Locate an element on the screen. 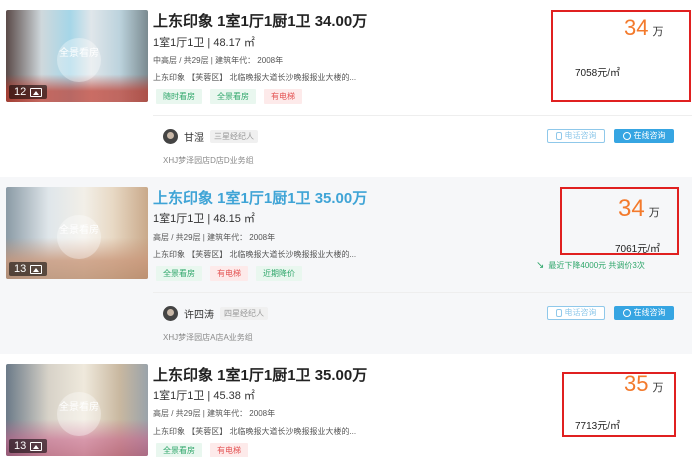  unit-price: 7061元/㎡ is located at coordinates (638, 249).